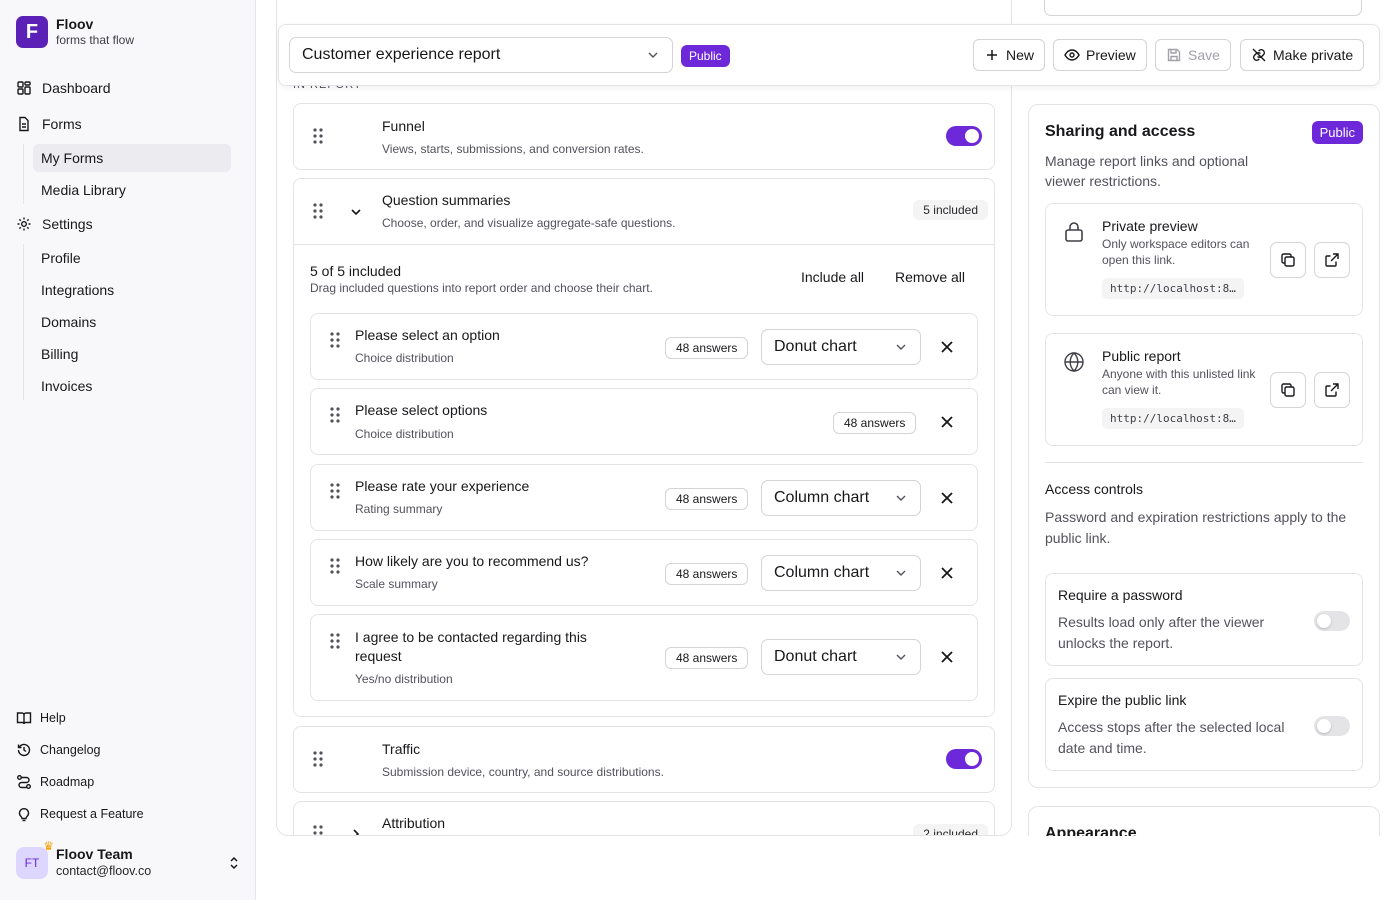 This screenshot has width=1400, height=900. Describe the element at coordinates (1332, 621) in the screenshot. I see `require-password-toggle` at that location.